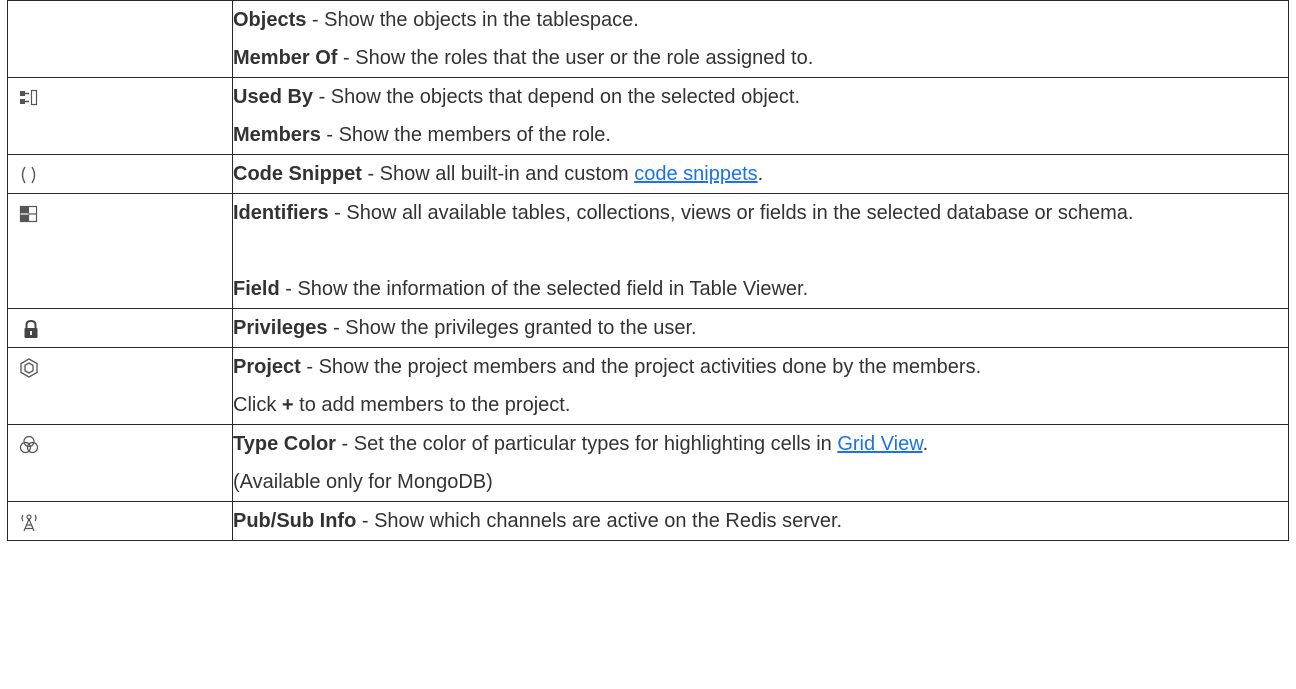 The image size is (1296, 689). I want to click on term-used-by: Used By, so click(273, 97).